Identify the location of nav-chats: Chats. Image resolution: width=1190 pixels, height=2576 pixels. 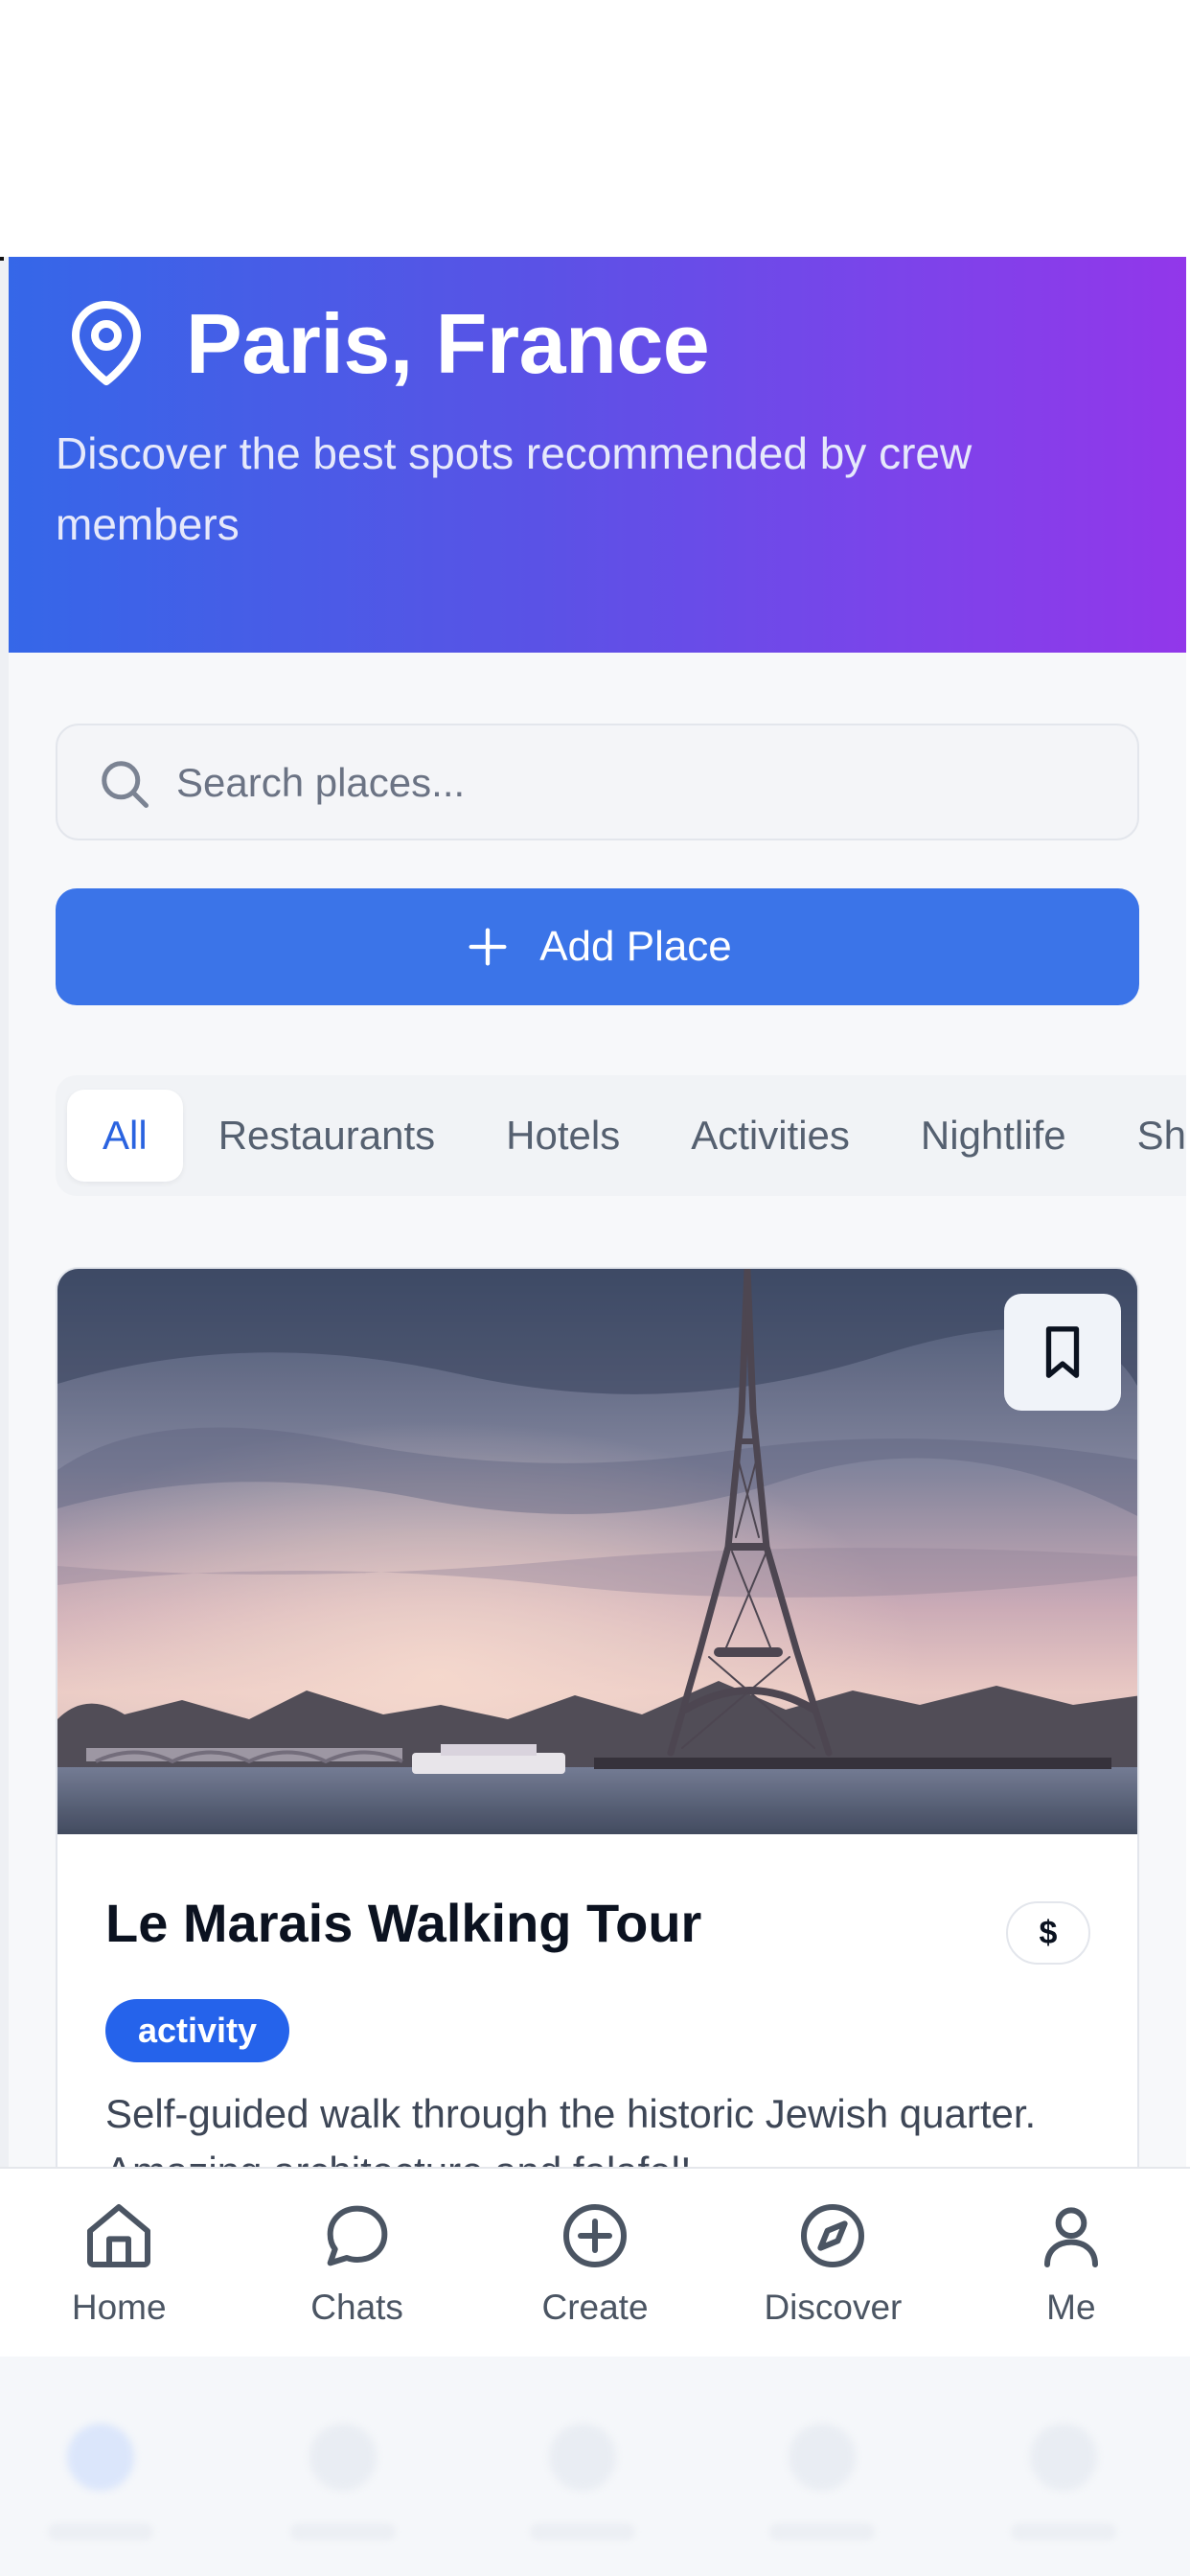
(357, 2263).